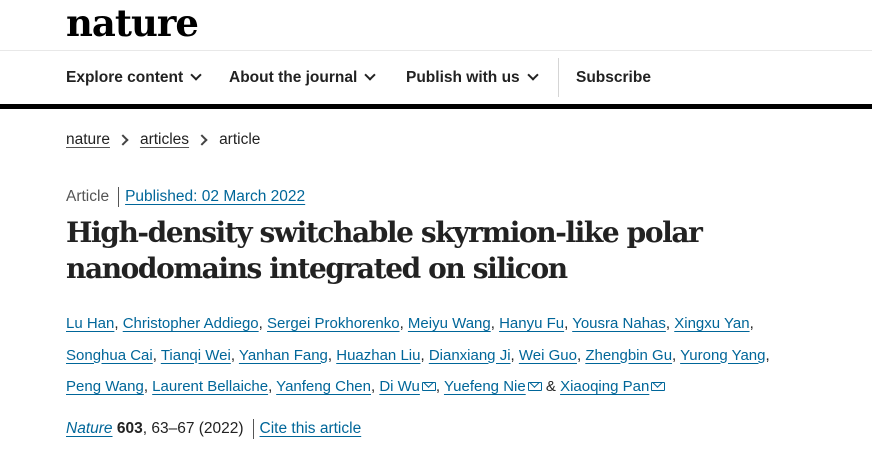 The height and width of the screenshot is (449, 872). Describe the element at coordinates (210, 386) in the screenshot. I see `author-link: Laurent Bellaiche` at that location.